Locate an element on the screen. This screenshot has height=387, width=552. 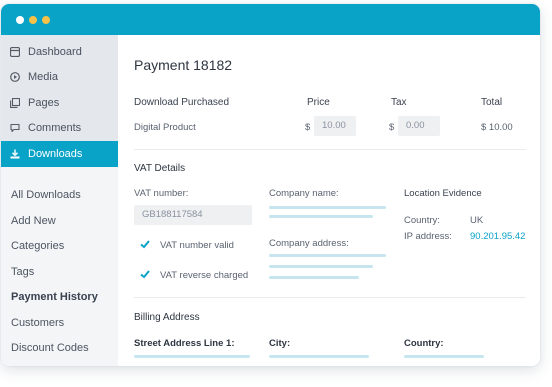
price-header: Price is located at coordinates (318, 102).